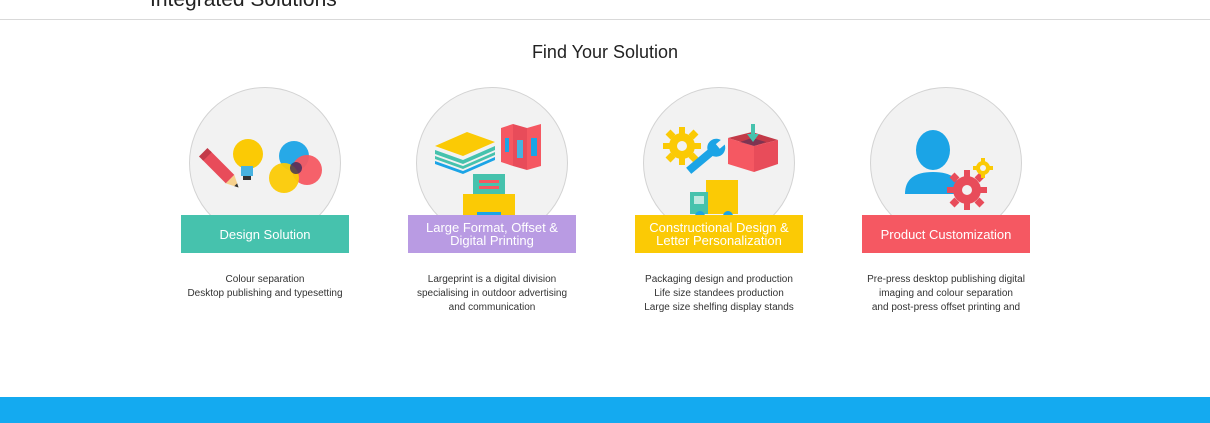  Describe the element at coordinates (719, 307) in the screenshot. I see `description-line: Large size shelfing display stands` at that location.